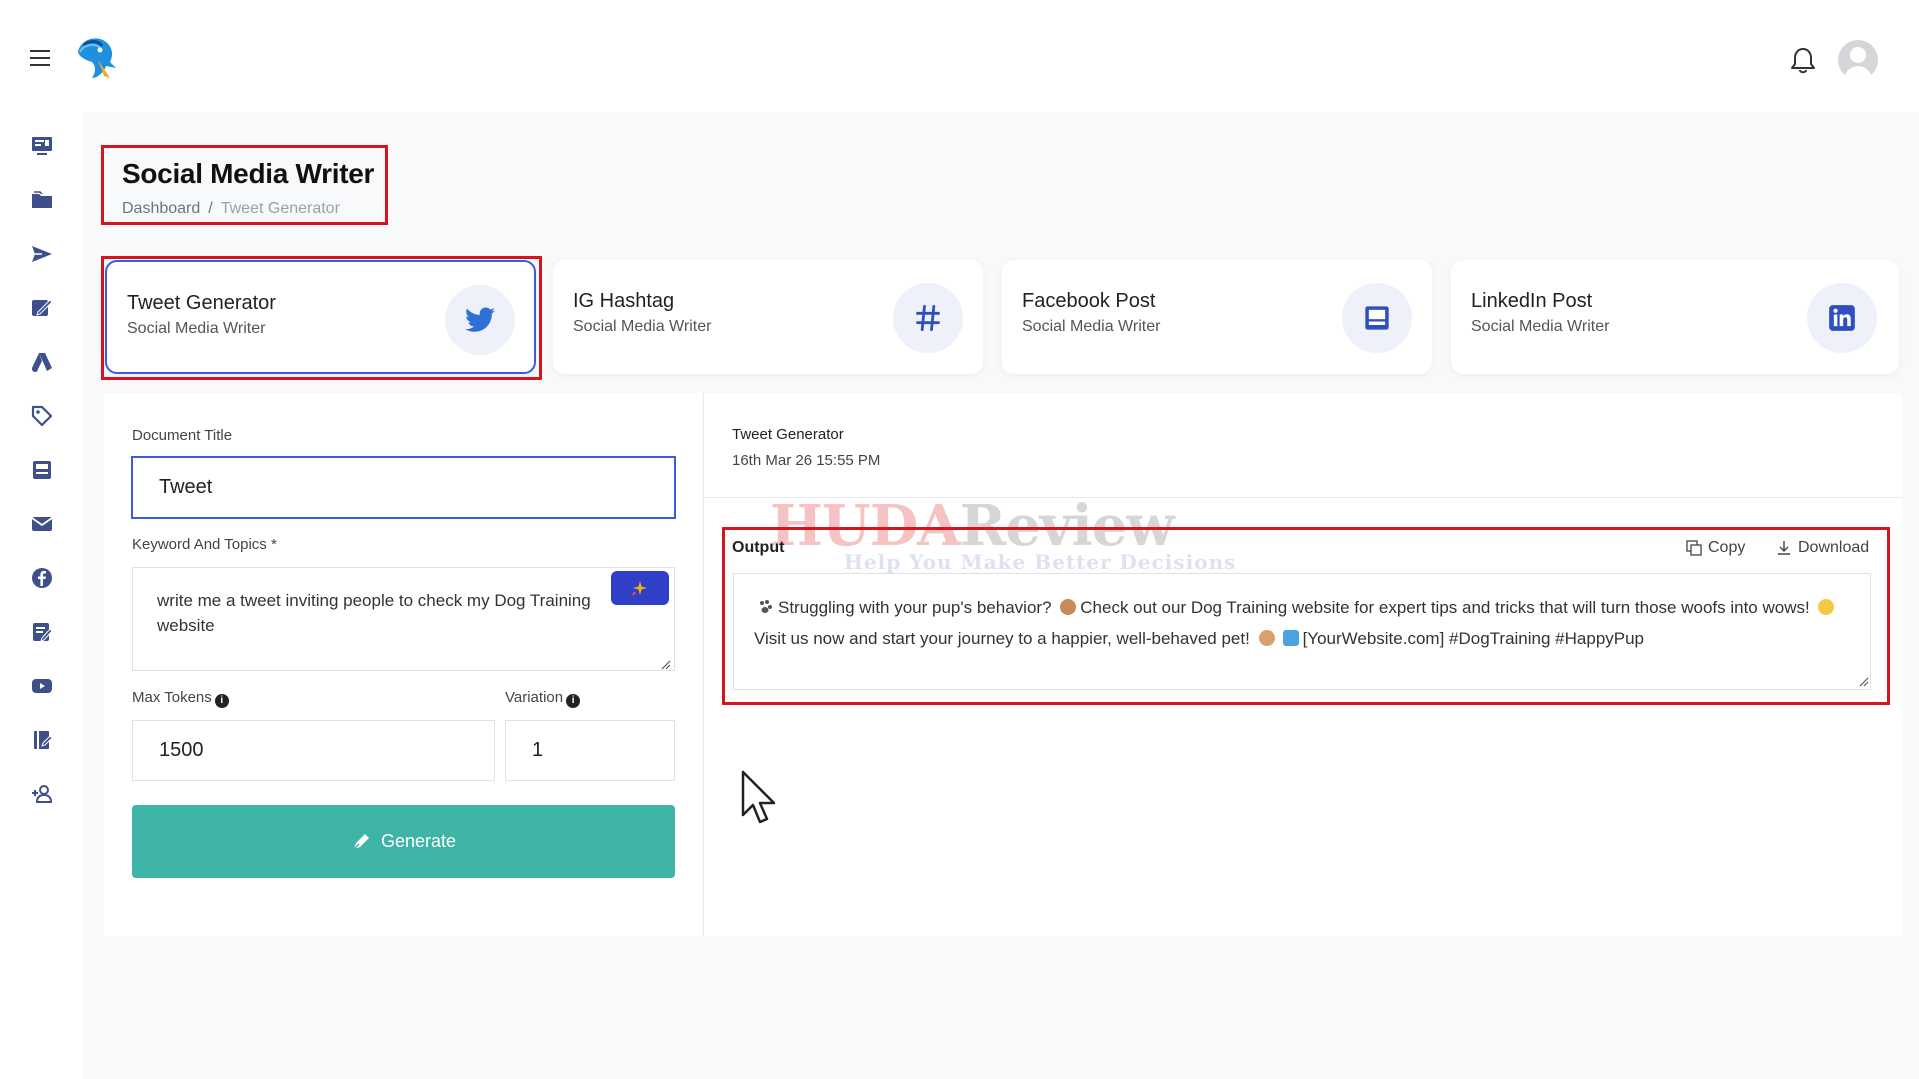 Image resolution: width=1919 pixels, height=1079 pixels. Describe the element at coordinates (590, 750) in the screenshot. I see `variation-input: 1` at that location.